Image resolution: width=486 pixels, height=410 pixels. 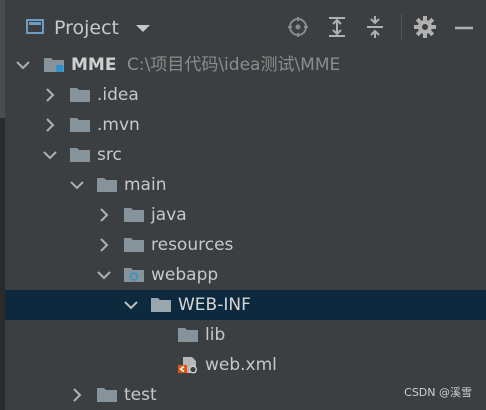 I want to click on tree-item-label: lib, so click(x=215, y=335).